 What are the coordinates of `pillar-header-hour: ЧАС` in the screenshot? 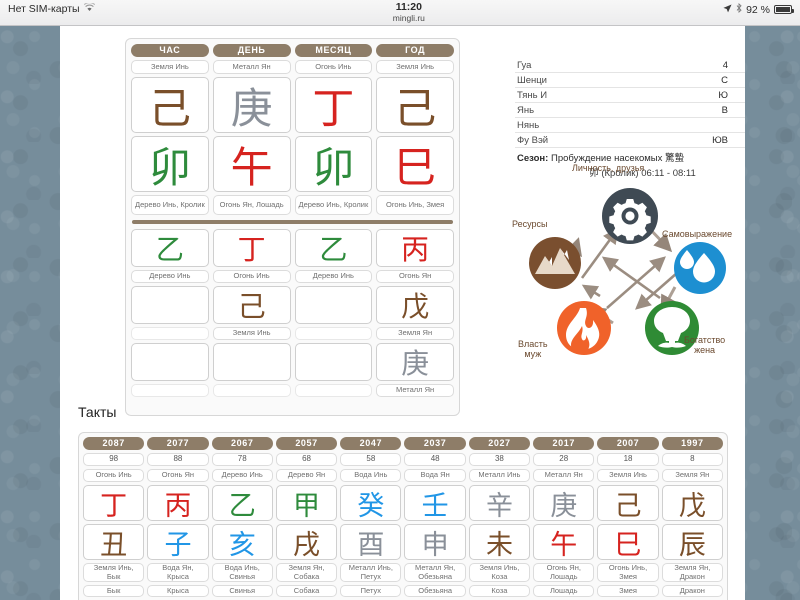 It's located at (170, 50).